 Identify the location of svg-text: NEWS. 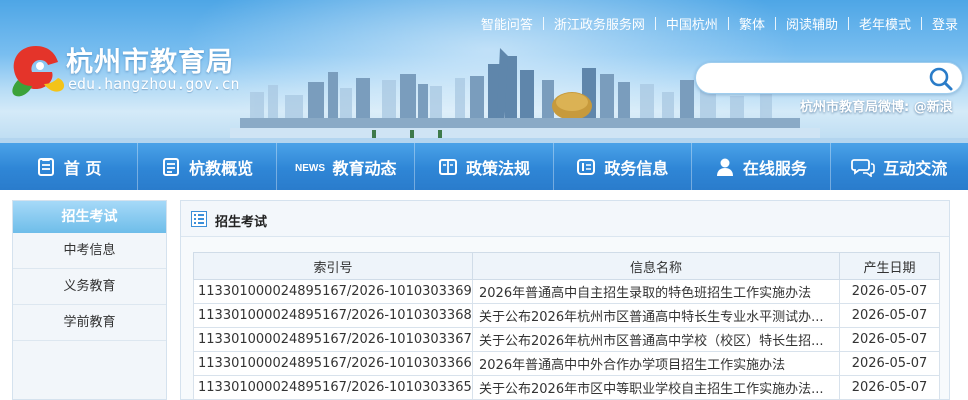
(310, 168).